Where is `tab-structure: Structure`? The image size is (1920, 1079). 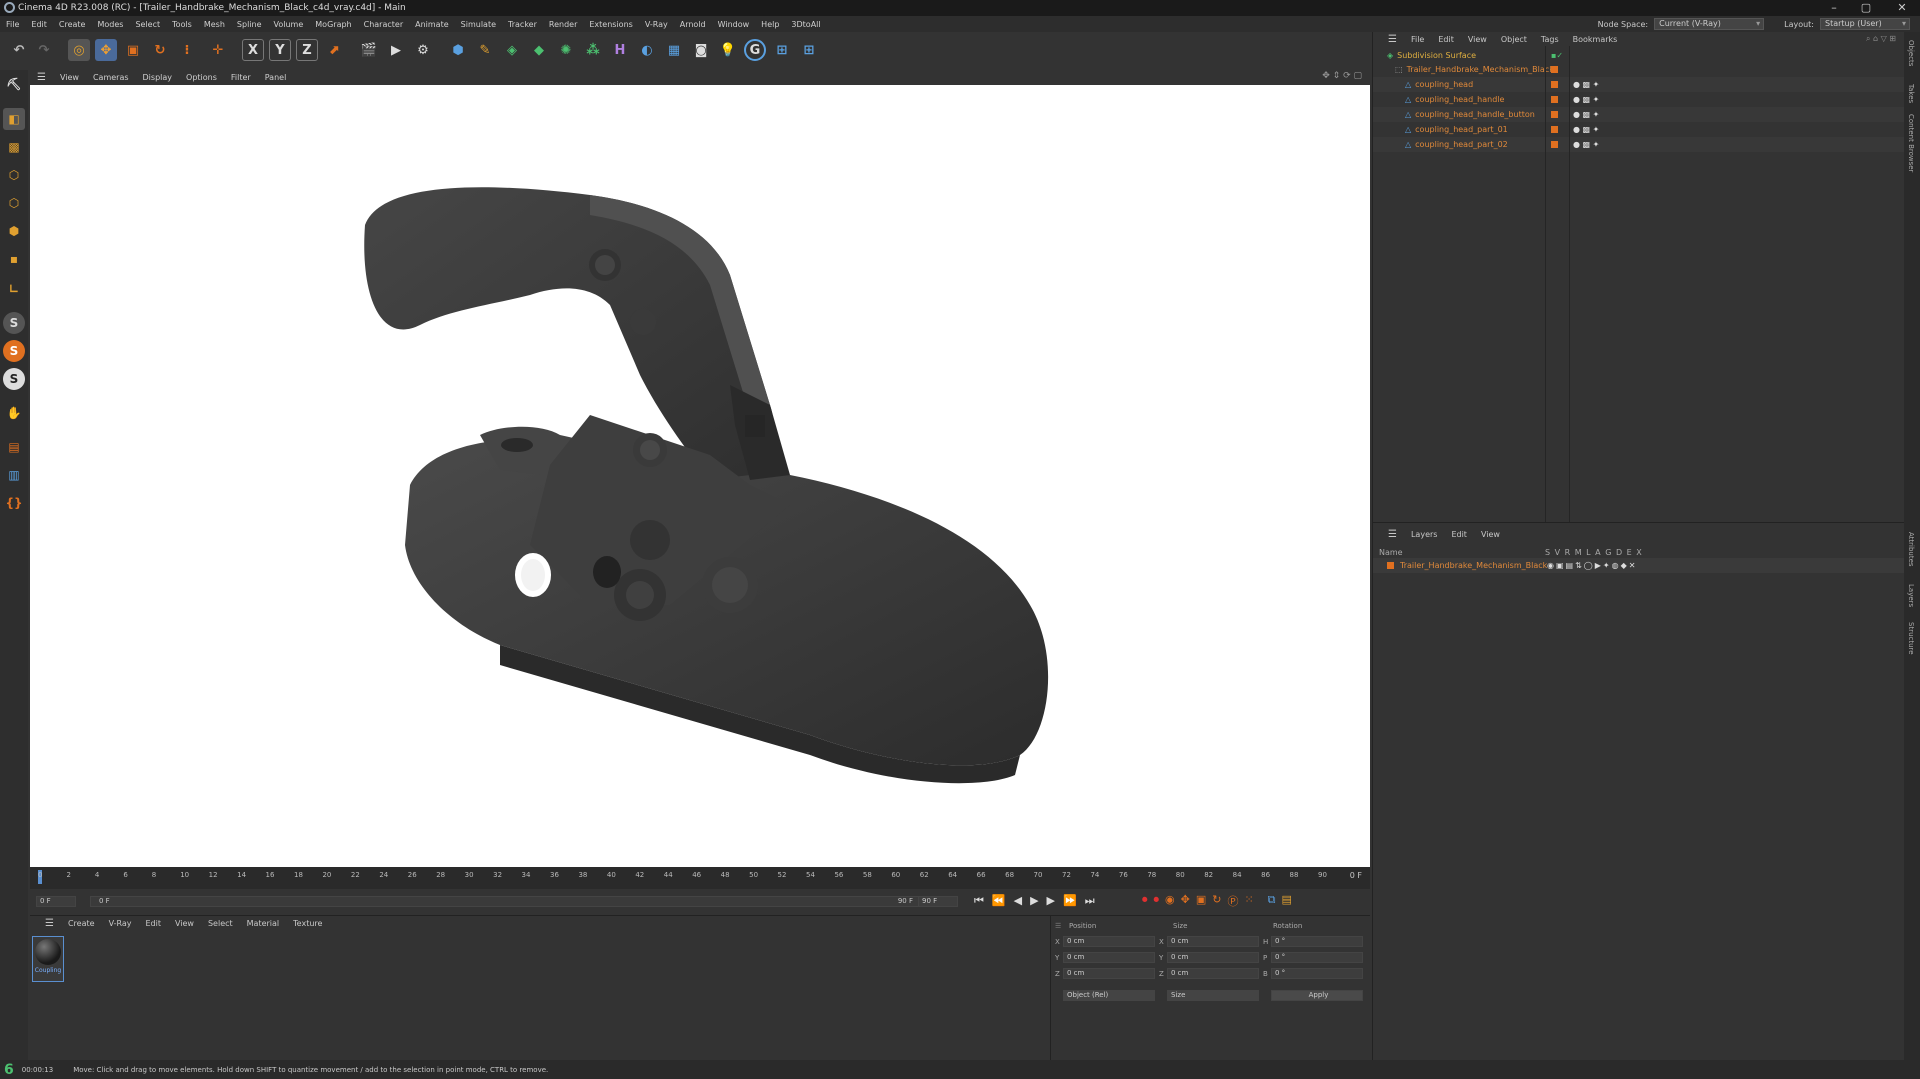
tab-structure: Structure is located at coordinates (1911, 638).